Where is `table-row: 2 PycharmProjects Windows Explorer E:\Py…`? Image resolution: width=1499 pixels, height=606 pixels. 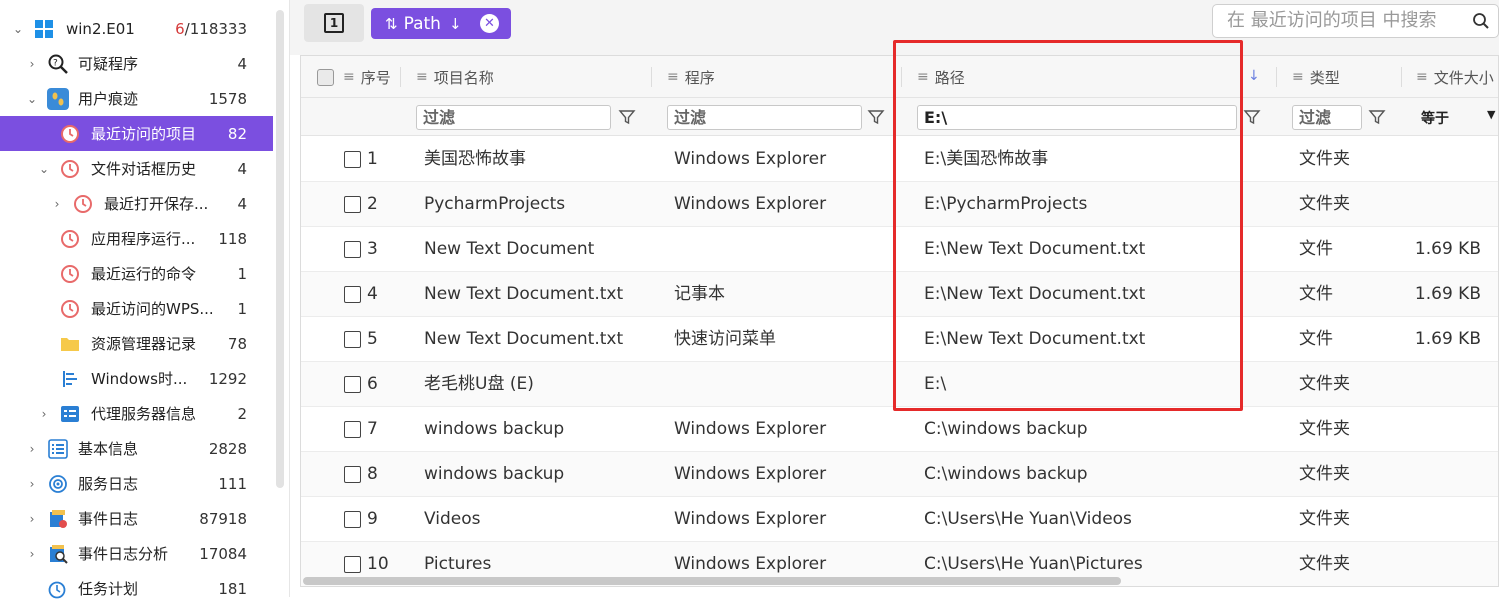 table-row: 2 PycharmProjects Windows Explorer E:\Py… is located at coordinates (899, 204).